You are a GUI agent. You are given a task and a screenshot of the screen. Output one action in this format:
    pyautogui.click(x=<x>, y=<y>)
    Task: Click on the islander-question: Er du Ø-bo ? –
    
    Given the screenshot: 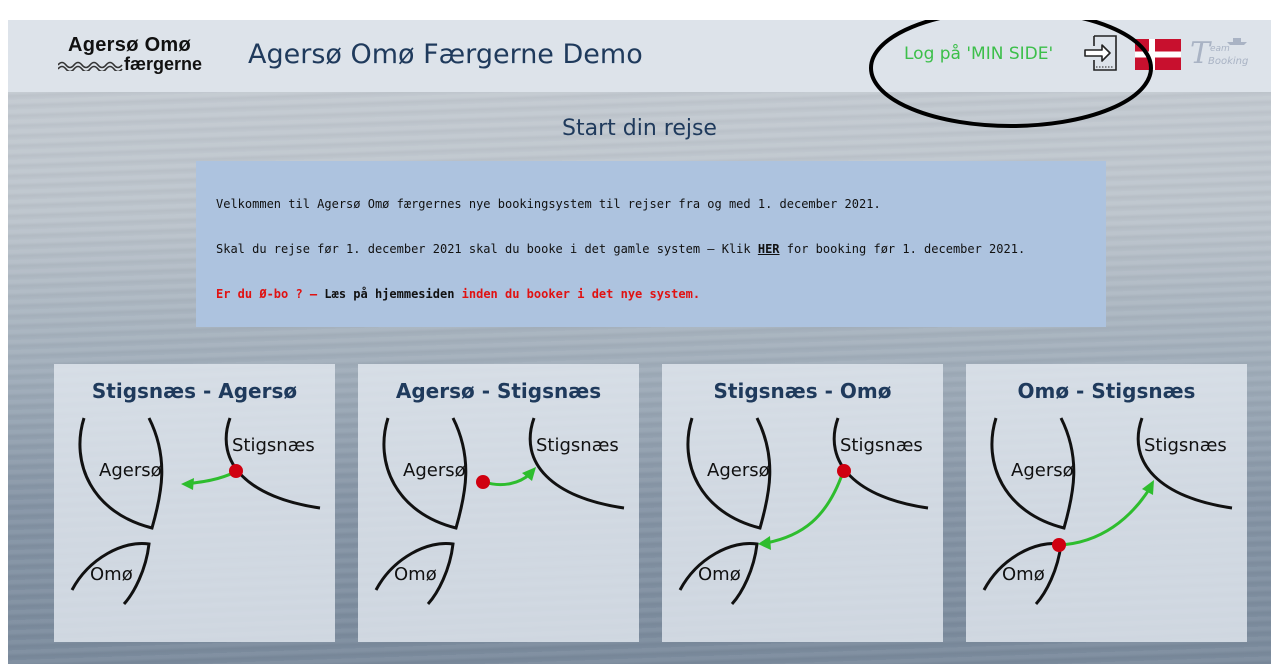 What is the action you would take?
    pyautogui.click(x=270, y=294)
    